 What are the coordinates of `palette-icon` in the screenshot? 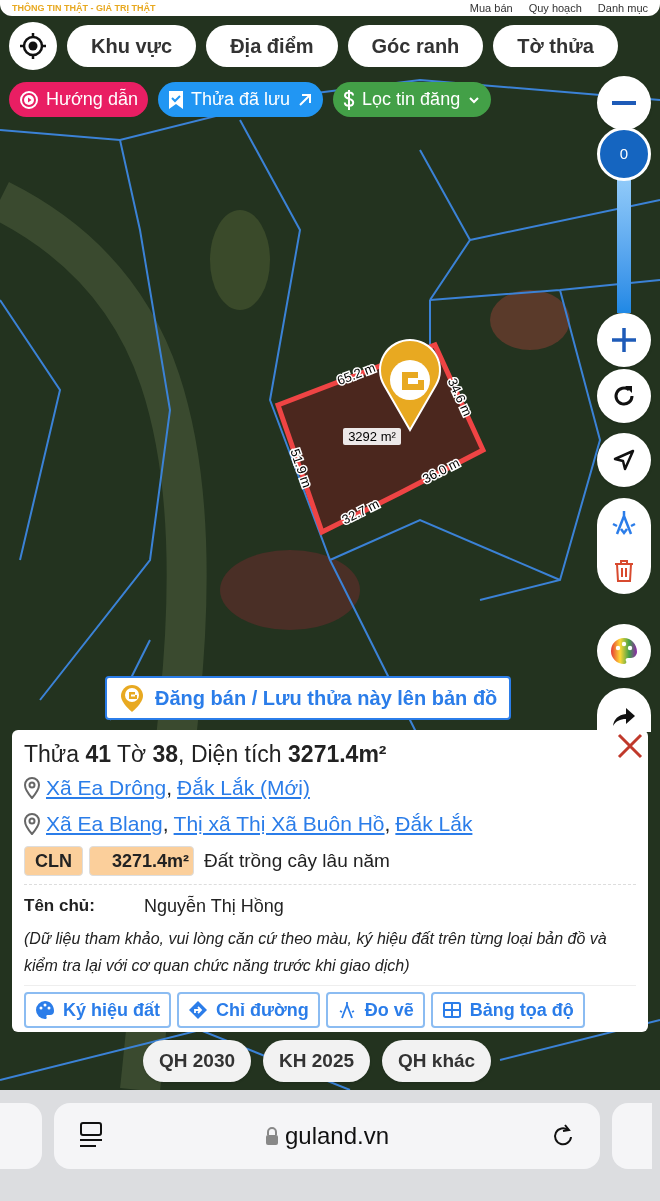 It's located at (45, 1010).